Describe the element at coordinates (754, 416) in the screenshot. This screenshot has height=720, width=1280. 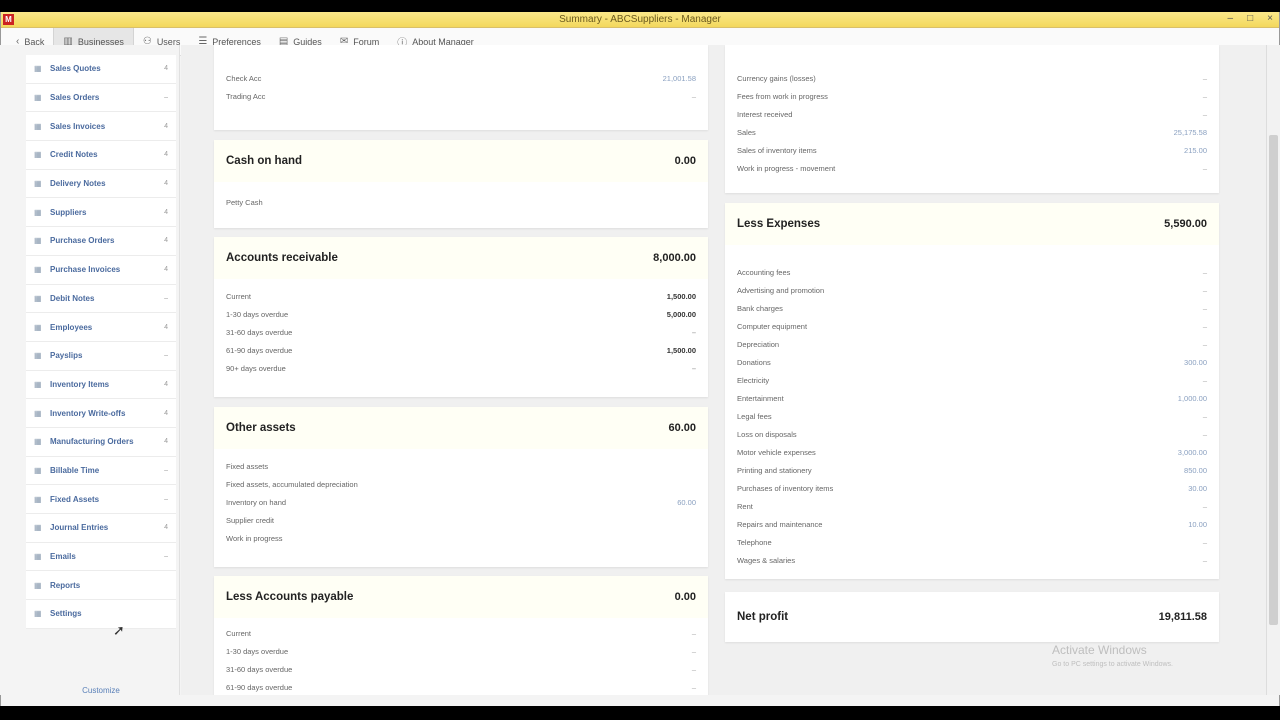
I see `account-name: Legal fees` at that location.